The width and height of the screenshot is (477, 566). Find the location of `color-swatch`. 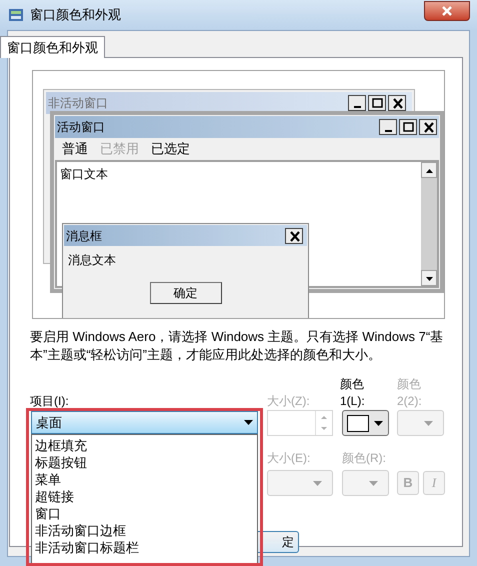

color-swatch is located at coordinates (358, 423).